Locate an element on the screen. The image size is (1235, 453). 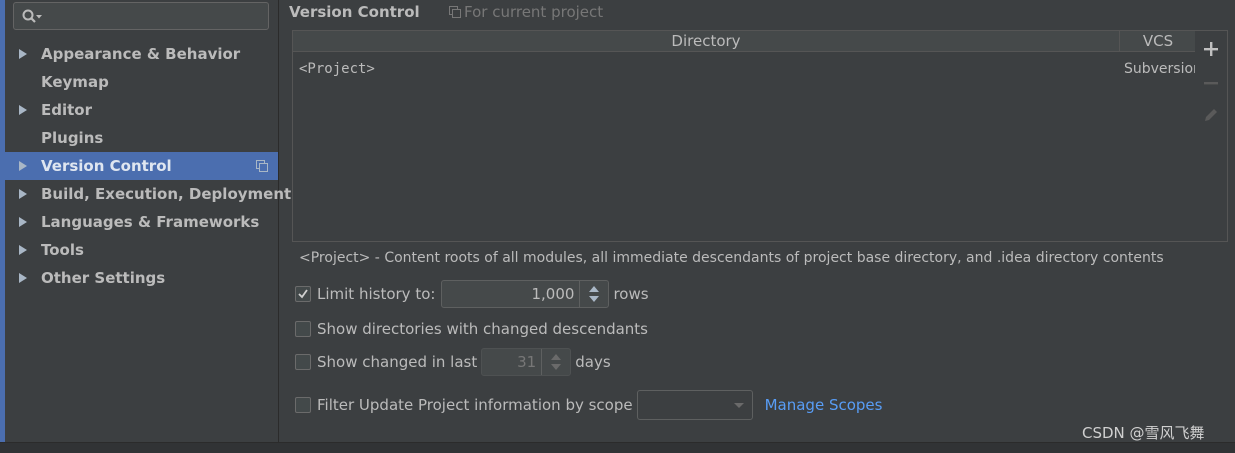
column-header-vcs: VCS is located at coordinates (1157, 41).